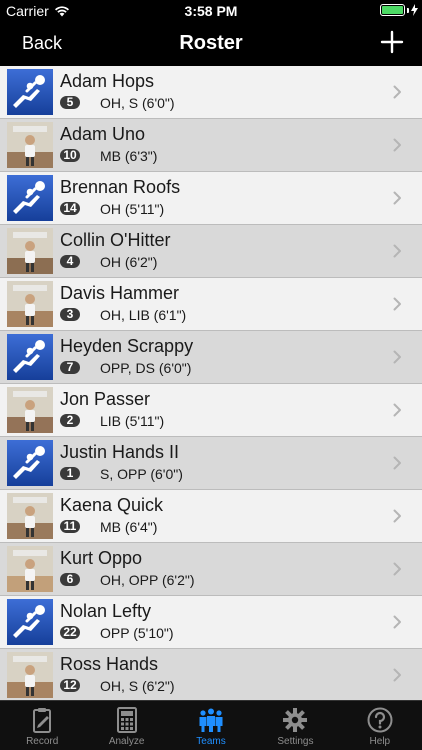 Image resolution: width=422 pixels, height=750 pixels. I want to click on jersey-number-badge: 14, so click(70, 208).